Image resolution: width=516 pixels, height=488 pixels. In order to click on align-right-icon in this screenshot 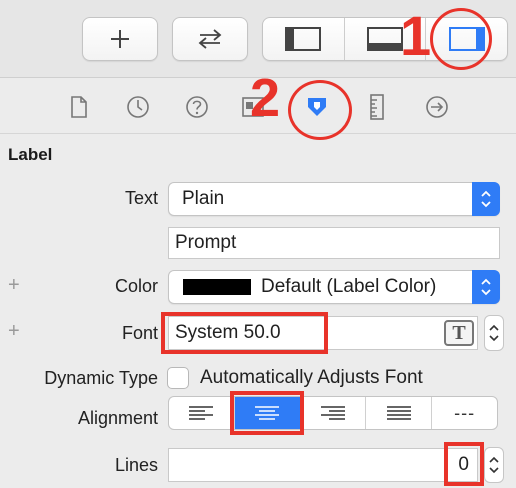, I will do `click(332, 413)`.